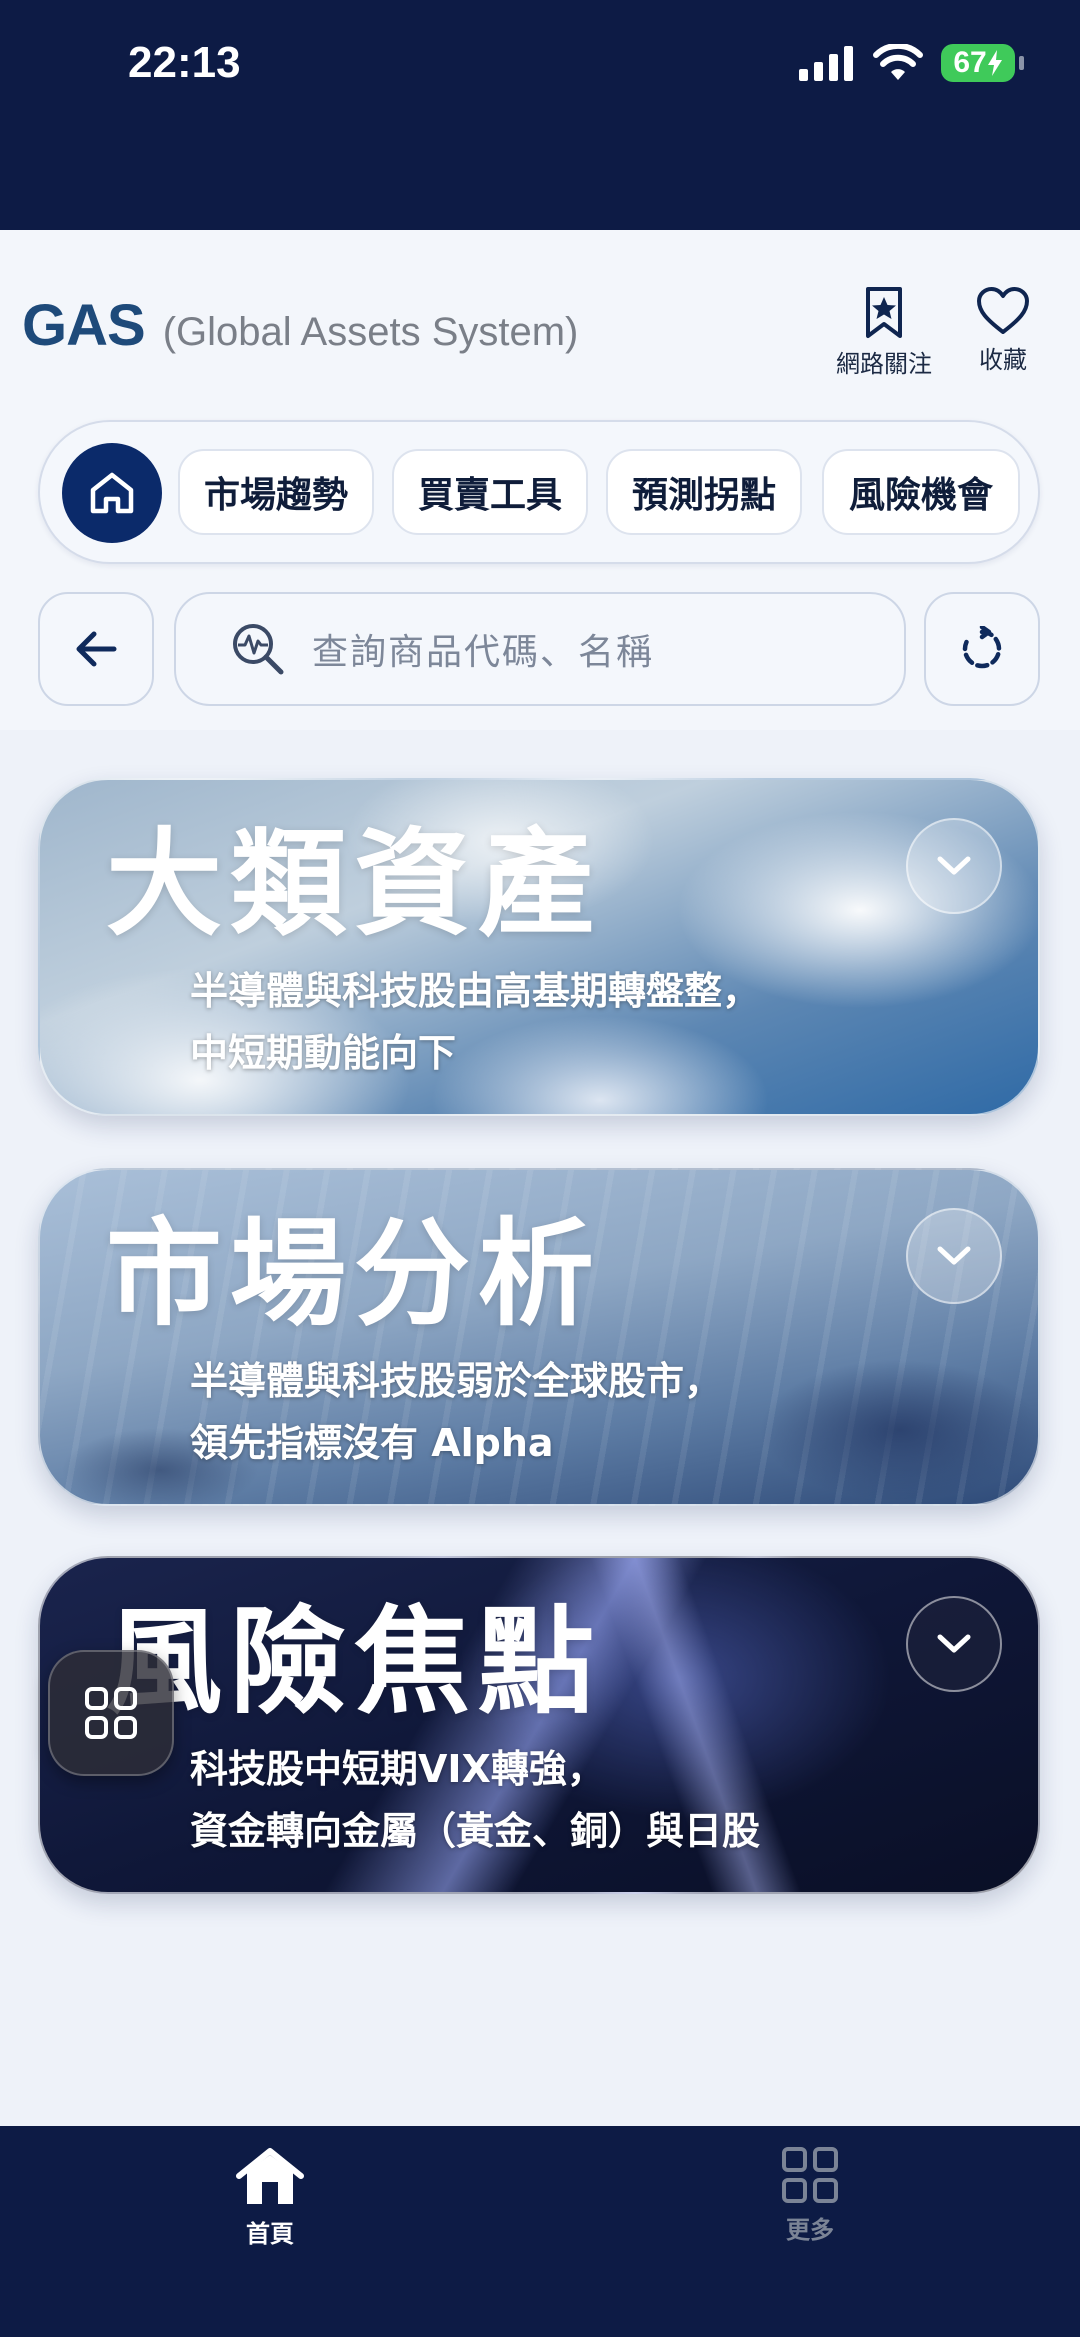 Image resolution: width=1080 pixels, height=2337 pixels. I want to click on card-market-analysis: 市場分析 半導體與科技股弱於全球股市， 領先指標沒有 Alpha, so click(539, 1337).